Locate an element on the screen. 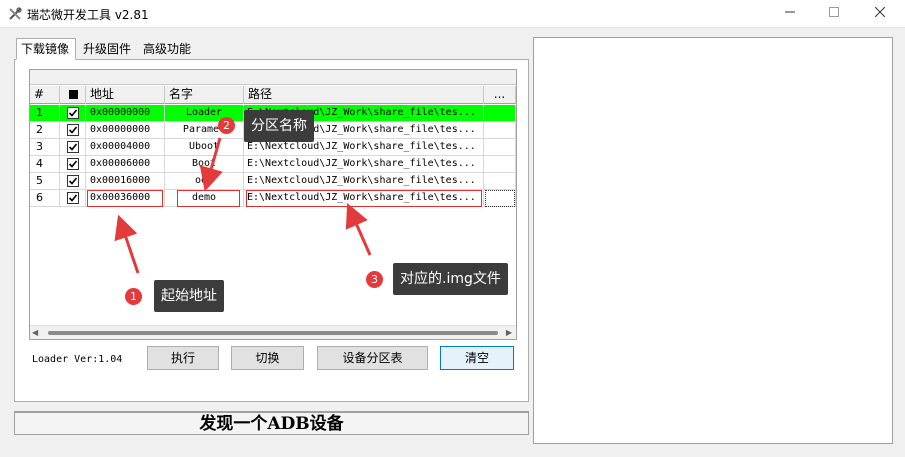 The width and height of the screenshot is (905, 457). select-all-checkbox is located at coordinates (73, 94).